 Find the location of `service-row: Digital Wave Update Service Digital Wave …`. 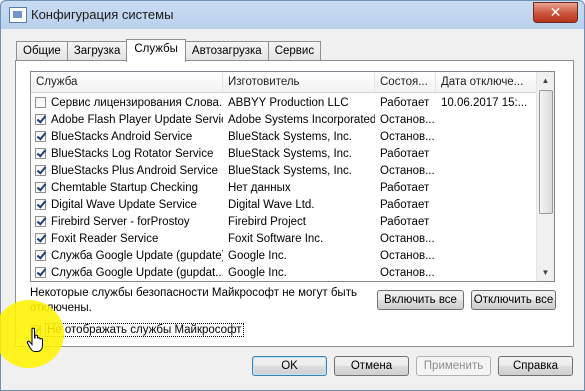

service-row: Digital Wave Update Service Digital Wave … is located at coordinates (283, 204).